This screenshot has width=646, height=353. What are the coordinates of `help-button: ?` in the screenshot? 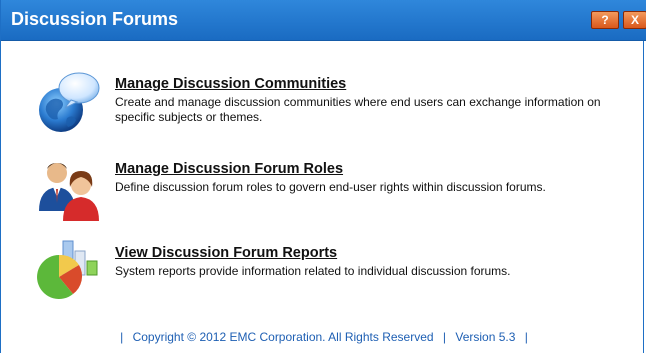 It's located at (605, 20).